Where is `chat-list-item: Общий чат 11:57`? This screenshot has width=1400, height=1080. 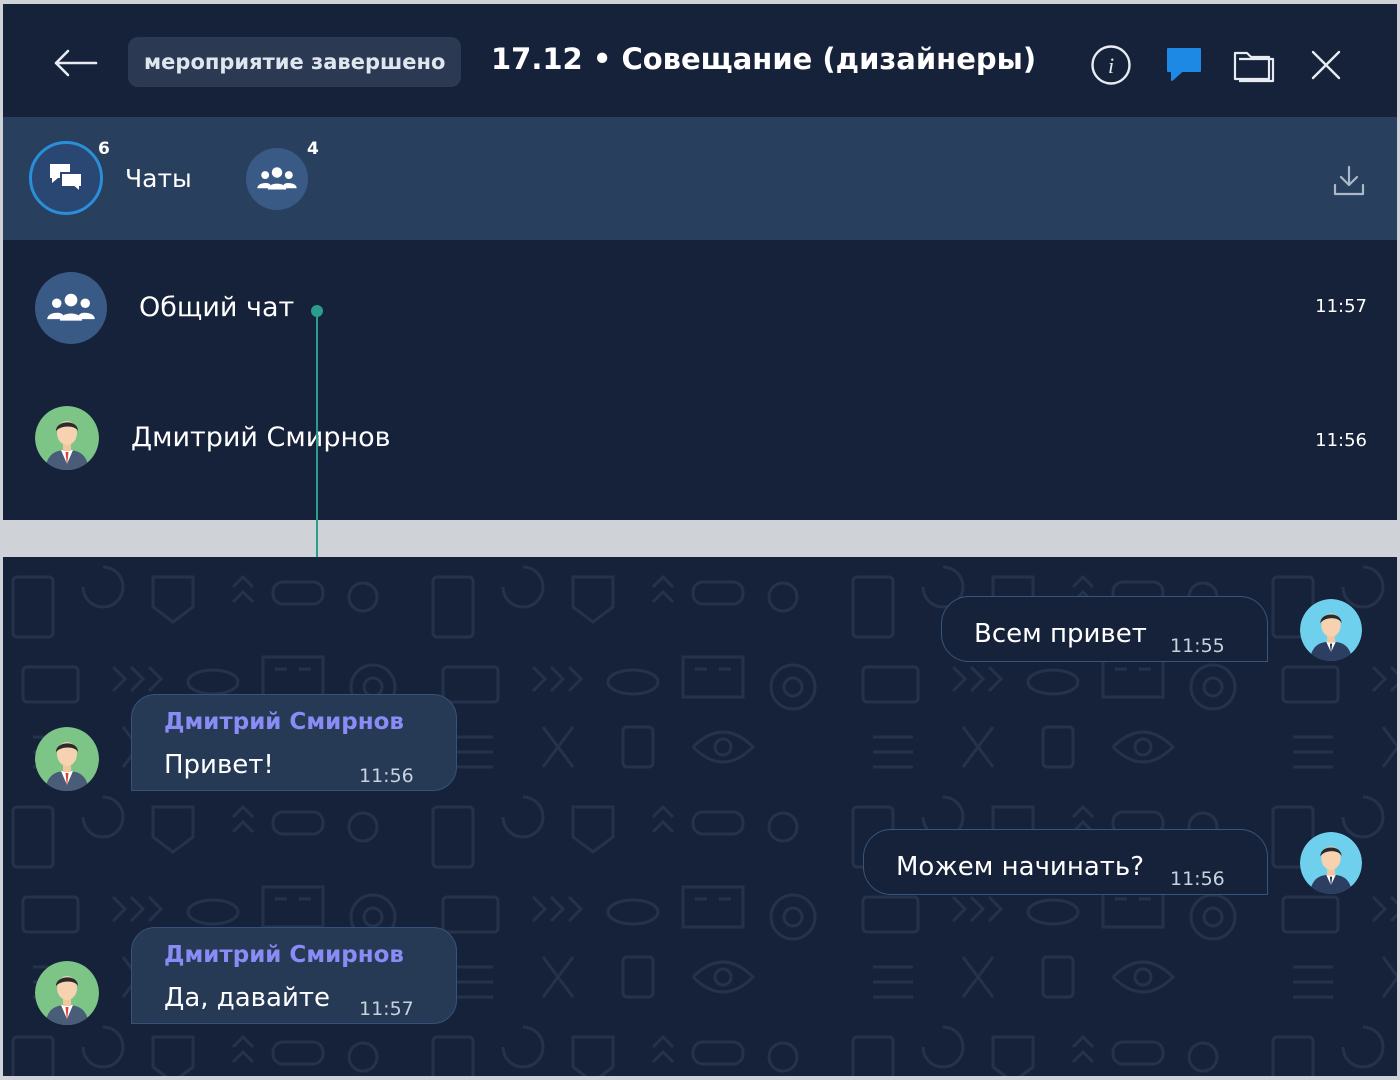 chat-list-item: Общий чат 11:57 is located at coordinates (700, 308).